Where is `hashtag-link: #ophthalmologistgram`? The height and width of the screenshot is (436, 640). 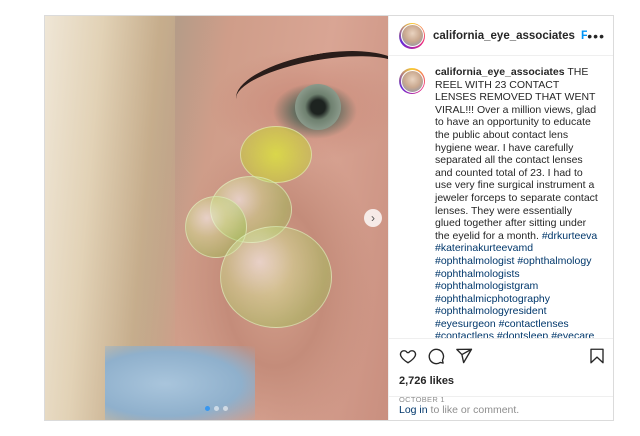
hashtag-link: #ophthalmologistgram is located at coordinates (486, 286).